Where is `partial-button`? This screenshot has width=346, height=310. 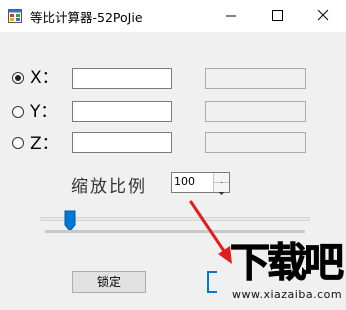
partial-button is located at coordinates (212, 282).